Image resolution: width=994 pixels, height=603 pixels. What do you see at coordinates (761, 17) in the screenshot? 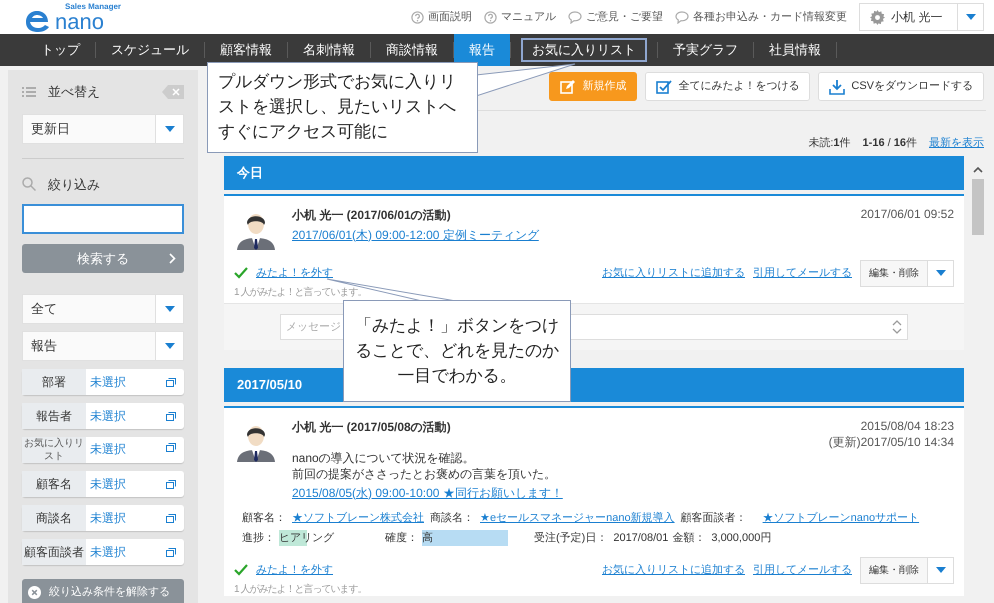
I see `header-link: 各種お申込み・カード情報変更` at bounding box center [761, 17].